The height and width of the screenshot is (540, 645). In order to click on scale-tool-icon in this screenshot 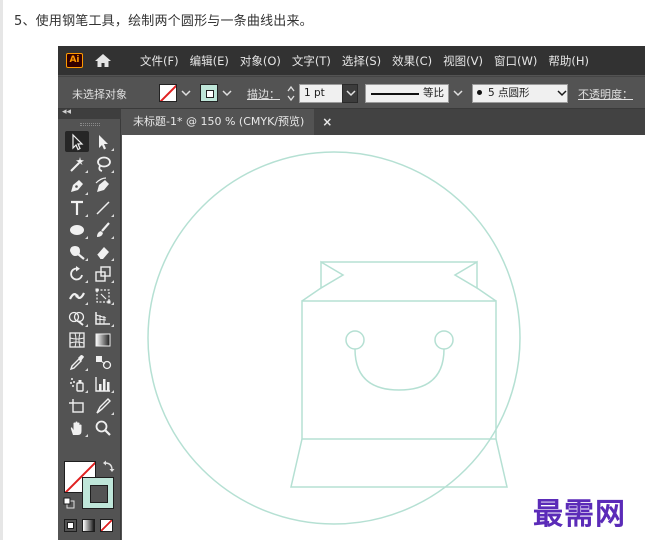, I will do `click(103, 273)`.